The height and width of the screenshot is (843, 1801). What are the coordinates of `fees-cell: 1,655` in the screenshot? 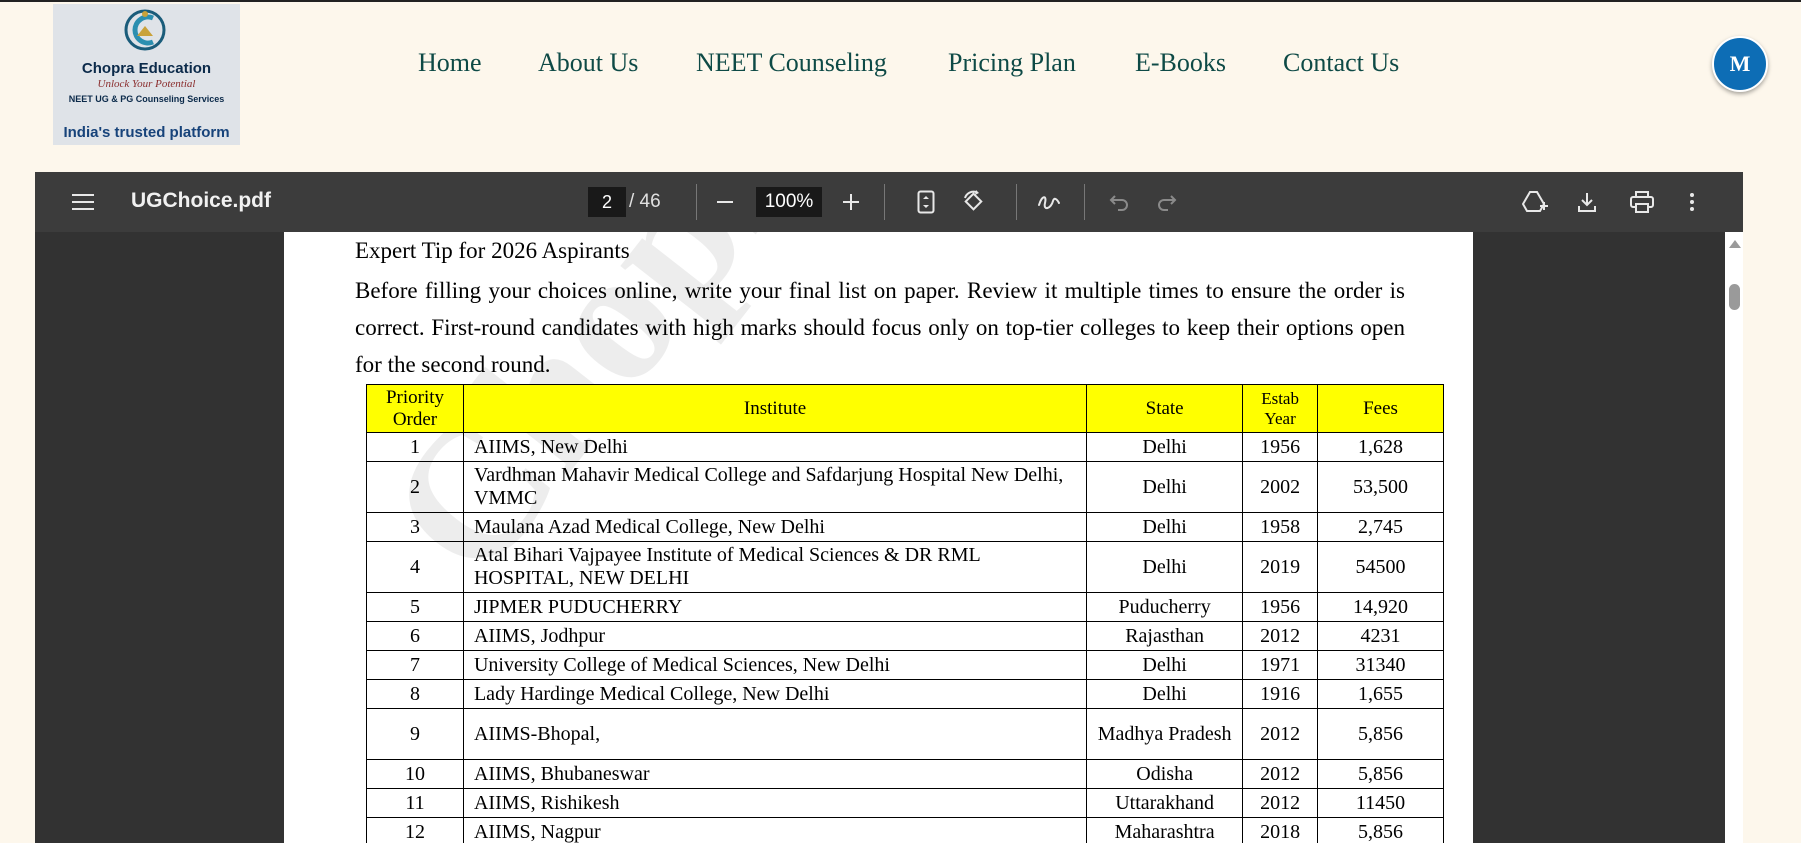 It's located at (1380, 694).